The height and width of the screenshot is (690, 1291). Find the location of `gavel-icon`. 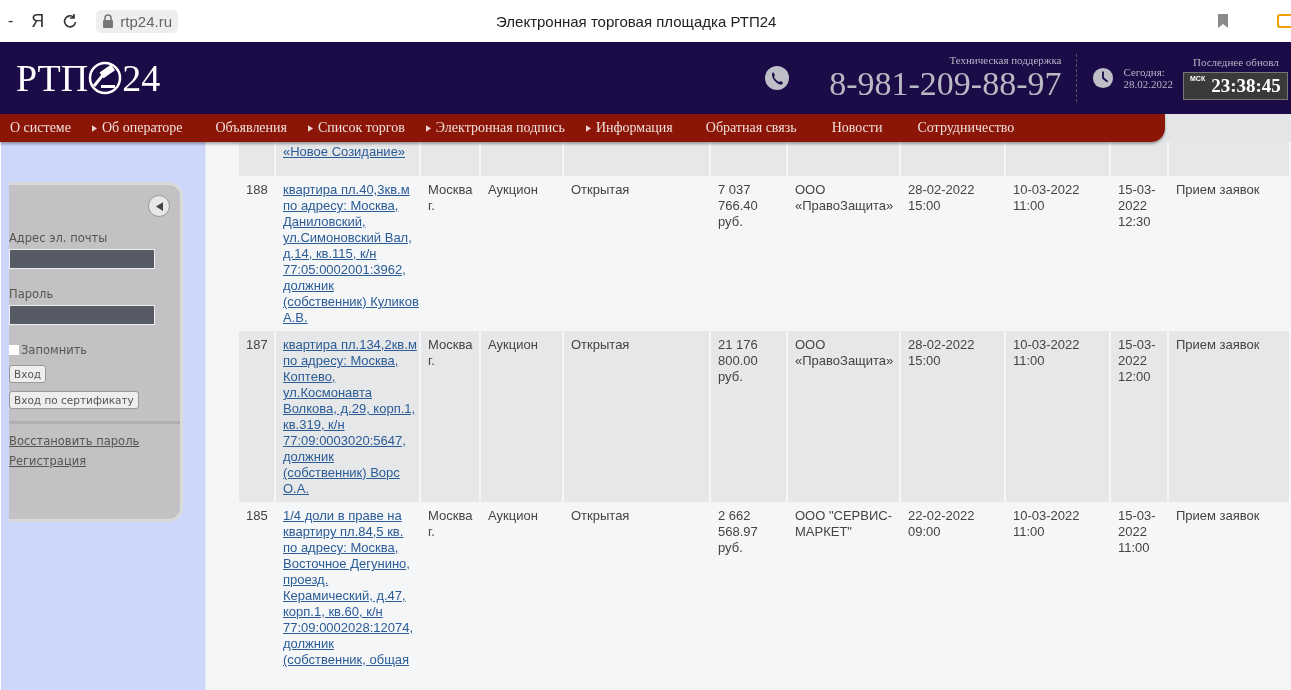

gavel-icon is located at coordinates (105, 78).